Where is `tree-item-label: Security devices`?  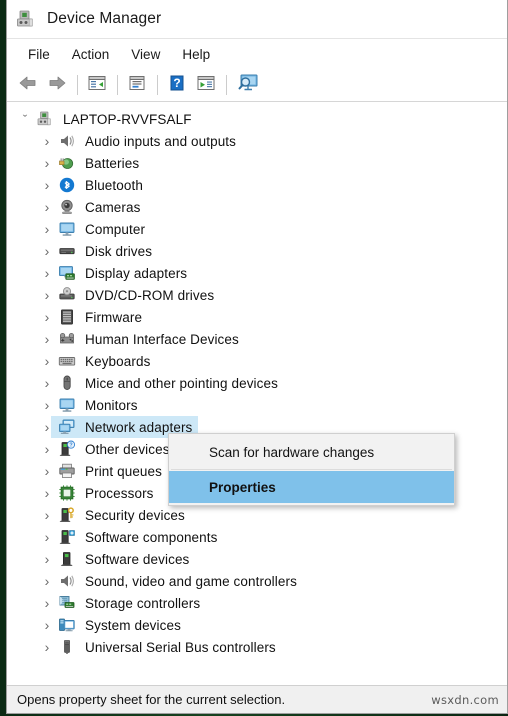
tree-item-label: Security devices is located at coordinates (135, 515).